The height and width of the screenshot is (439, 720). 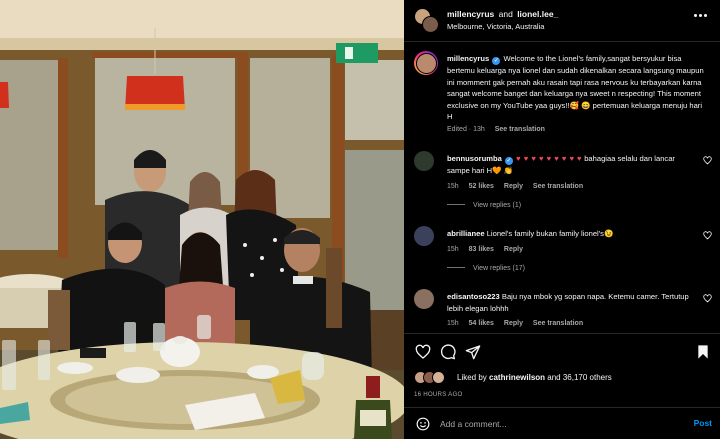 I want to click on comment-composer: Post, so click(x=562, y=423).